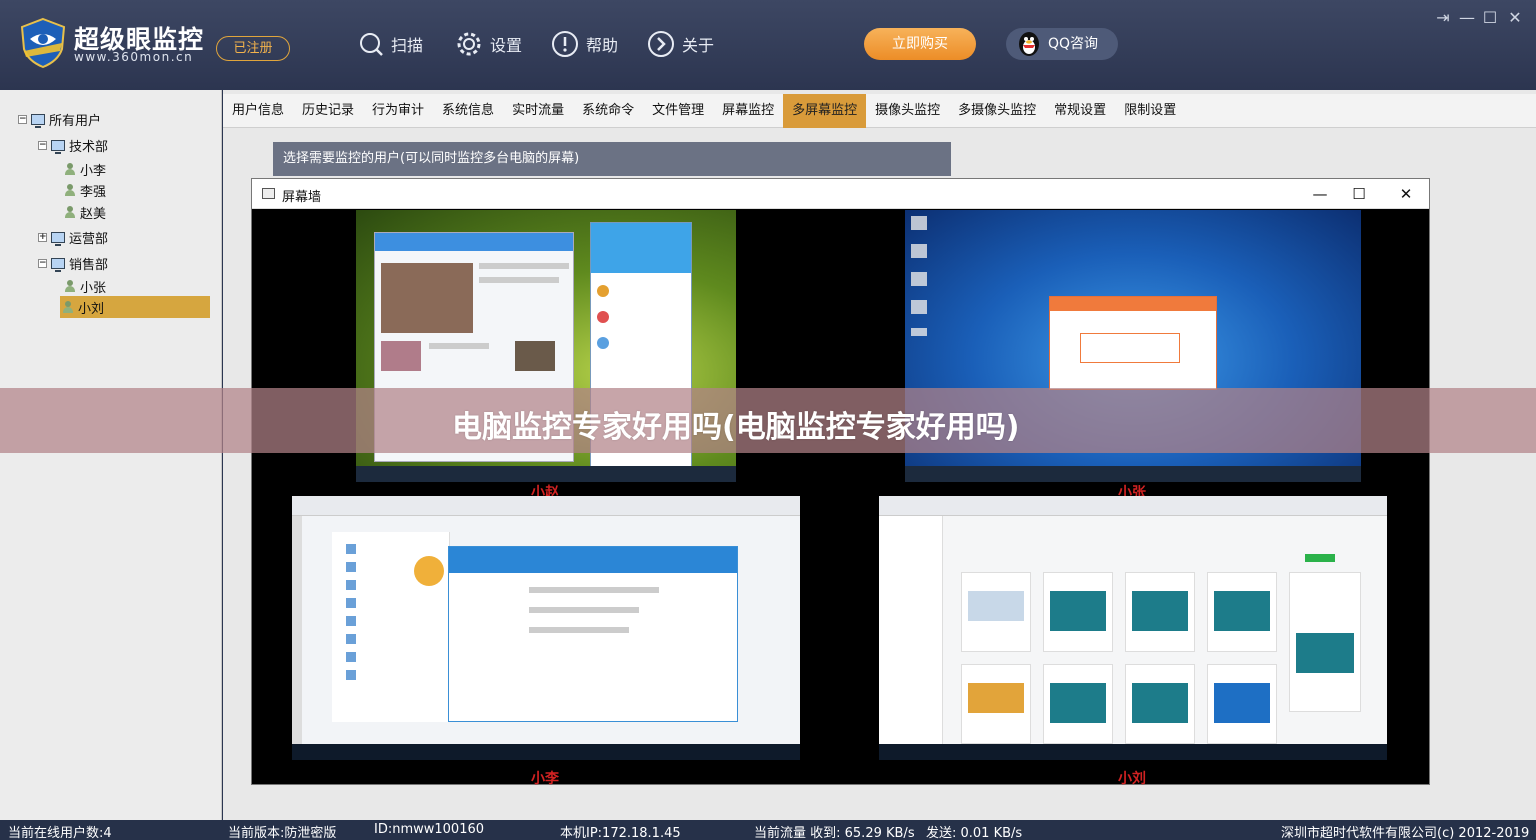  Describe the element at coordinates (1359, 194) in the screenshot. I see `wall-maximize-icon: ☐` at that location.